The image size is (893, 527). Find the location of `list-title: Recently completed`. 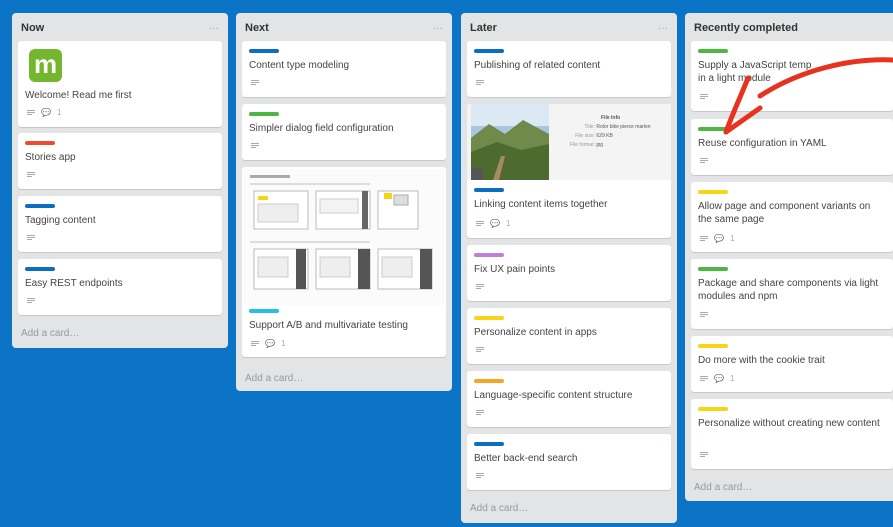

list-title: Recently completed is located at coordinates (746, 28).